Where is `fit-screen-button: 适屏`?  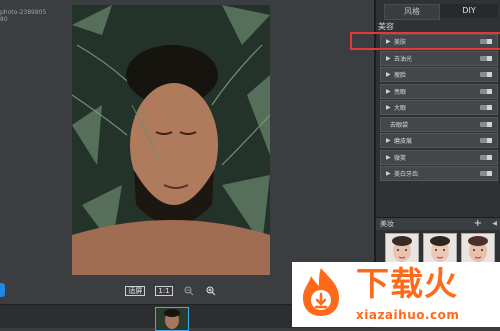
fit-screen-button: 适屏 is located at coordinates (135, 291).